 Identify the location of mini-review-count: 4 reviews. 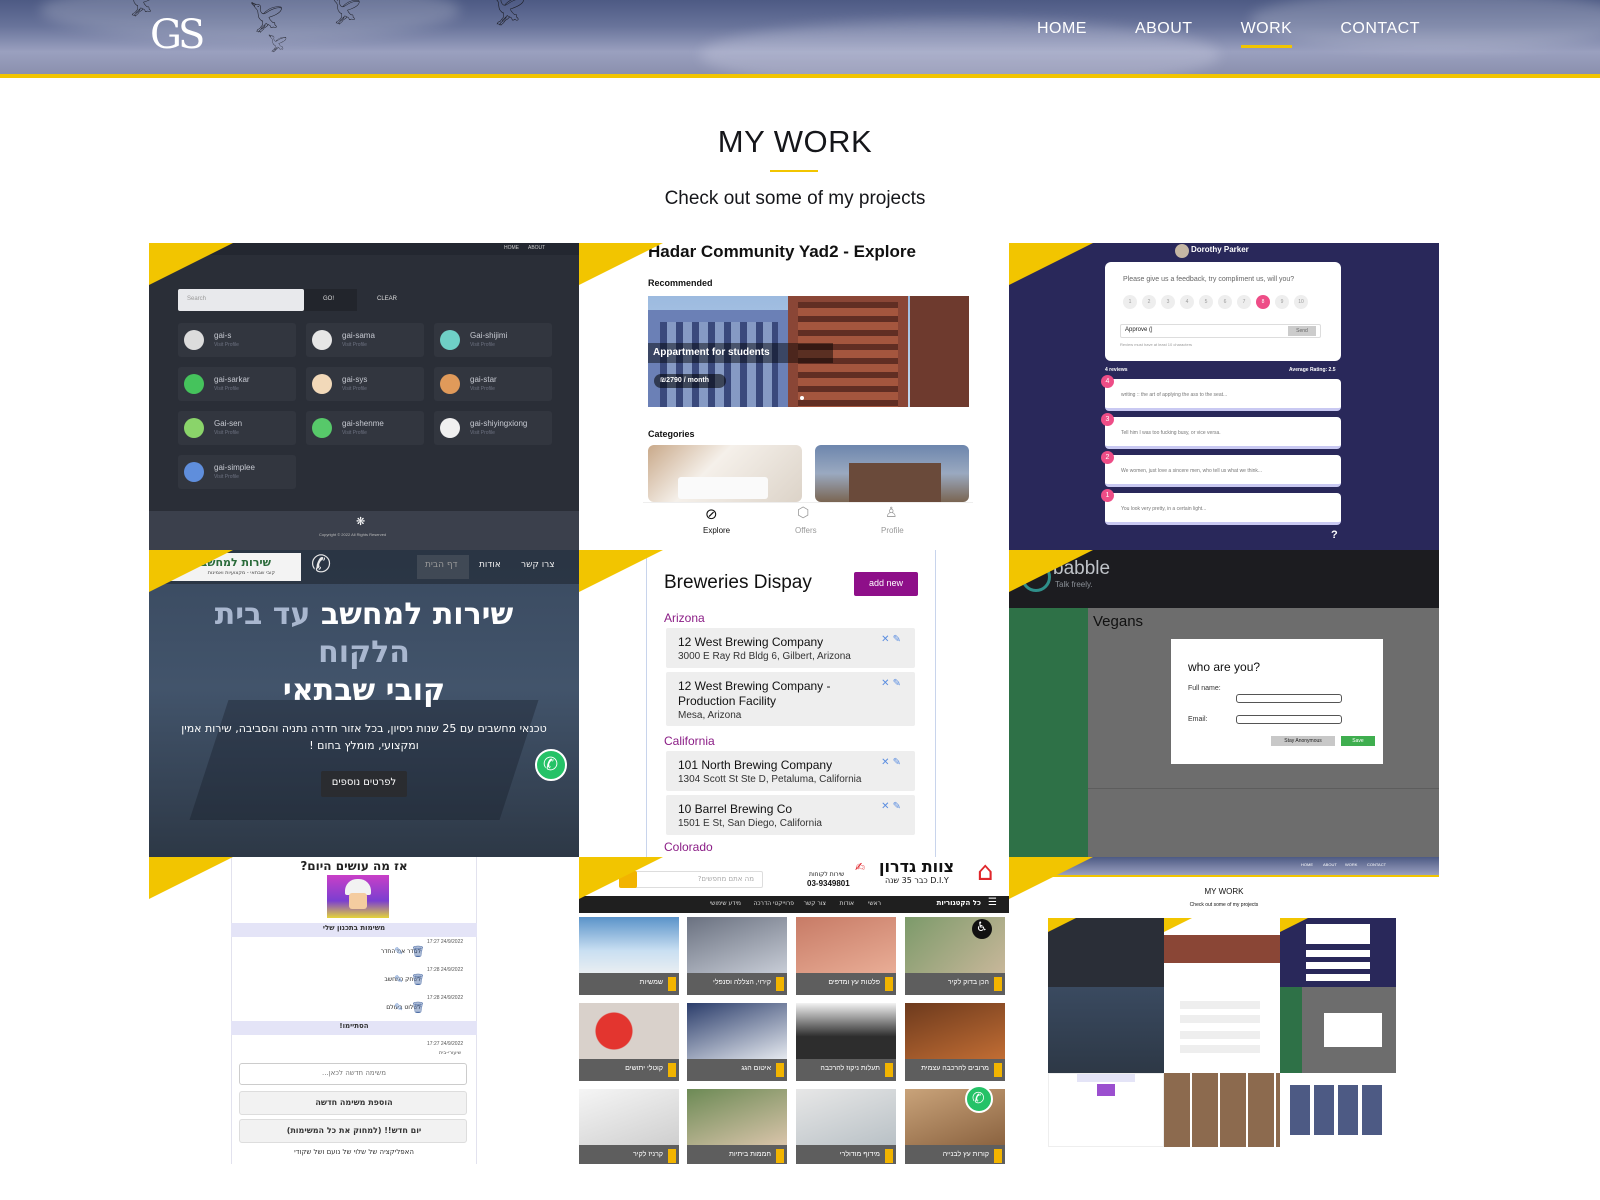
(1116, 370).